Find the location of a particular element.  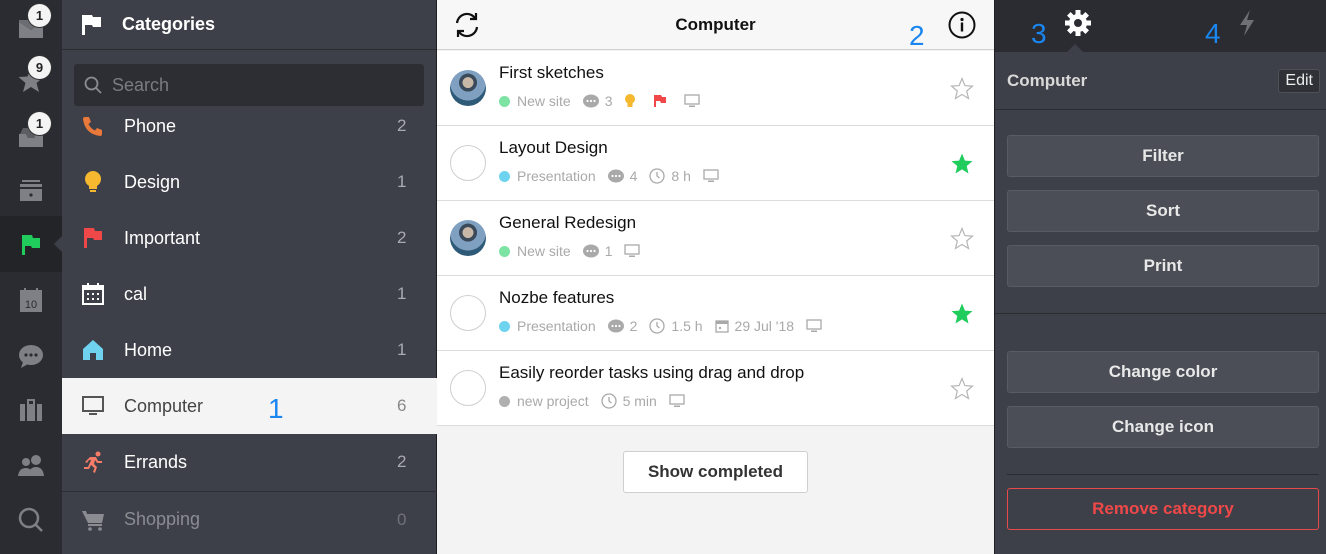

search-icon is located at coordinates (30, 519).